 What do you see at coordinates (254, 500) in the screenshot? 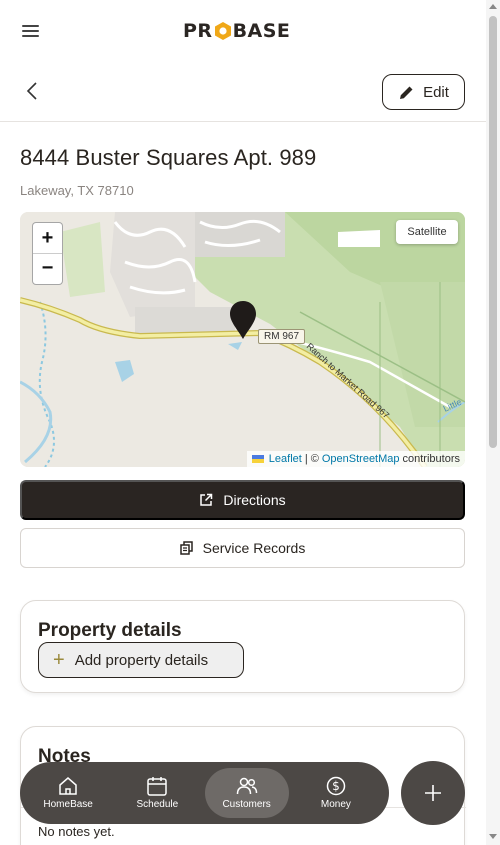
I see `directions-label: Directions` at bounding box center [254, 500].